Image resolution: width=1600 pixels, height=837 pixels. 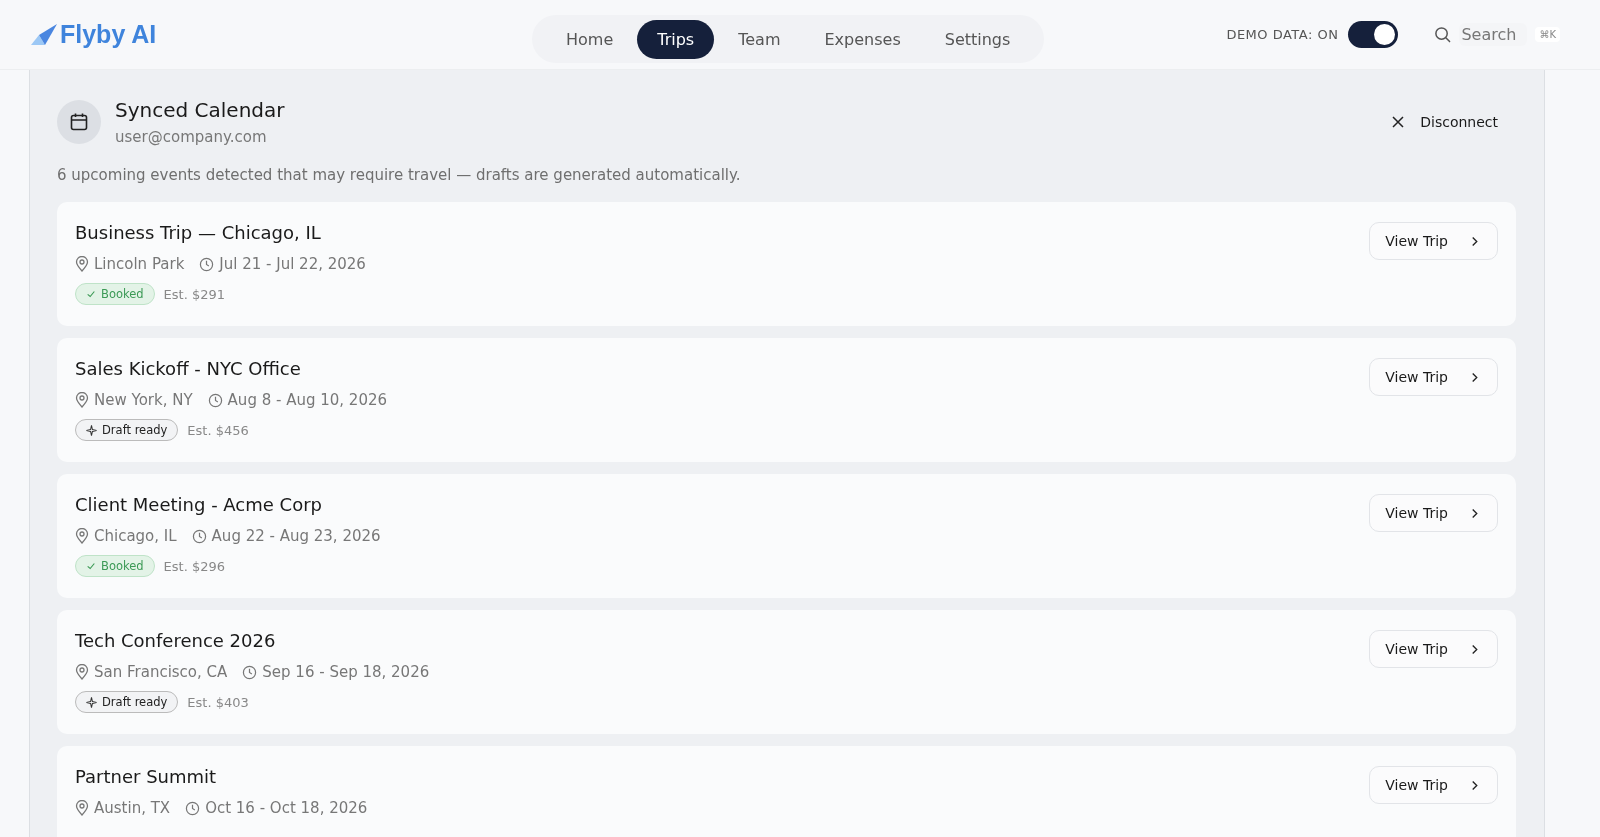 What do you see at coordinates (590, 39) in the screenshot?
I see `nav-tab: Home` at bounding box center [590, 39].